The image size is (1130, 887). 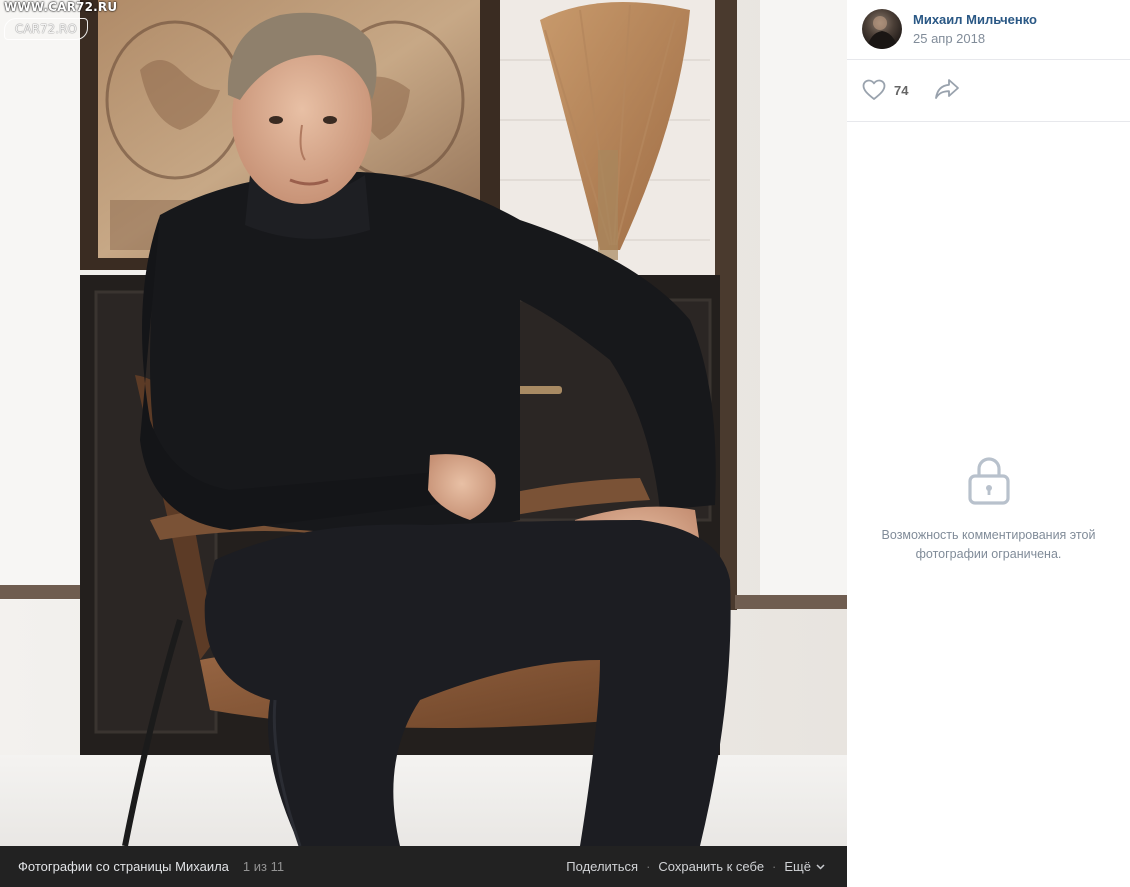 I want to click on chevron-down-icon, so click(x=820, y=867).